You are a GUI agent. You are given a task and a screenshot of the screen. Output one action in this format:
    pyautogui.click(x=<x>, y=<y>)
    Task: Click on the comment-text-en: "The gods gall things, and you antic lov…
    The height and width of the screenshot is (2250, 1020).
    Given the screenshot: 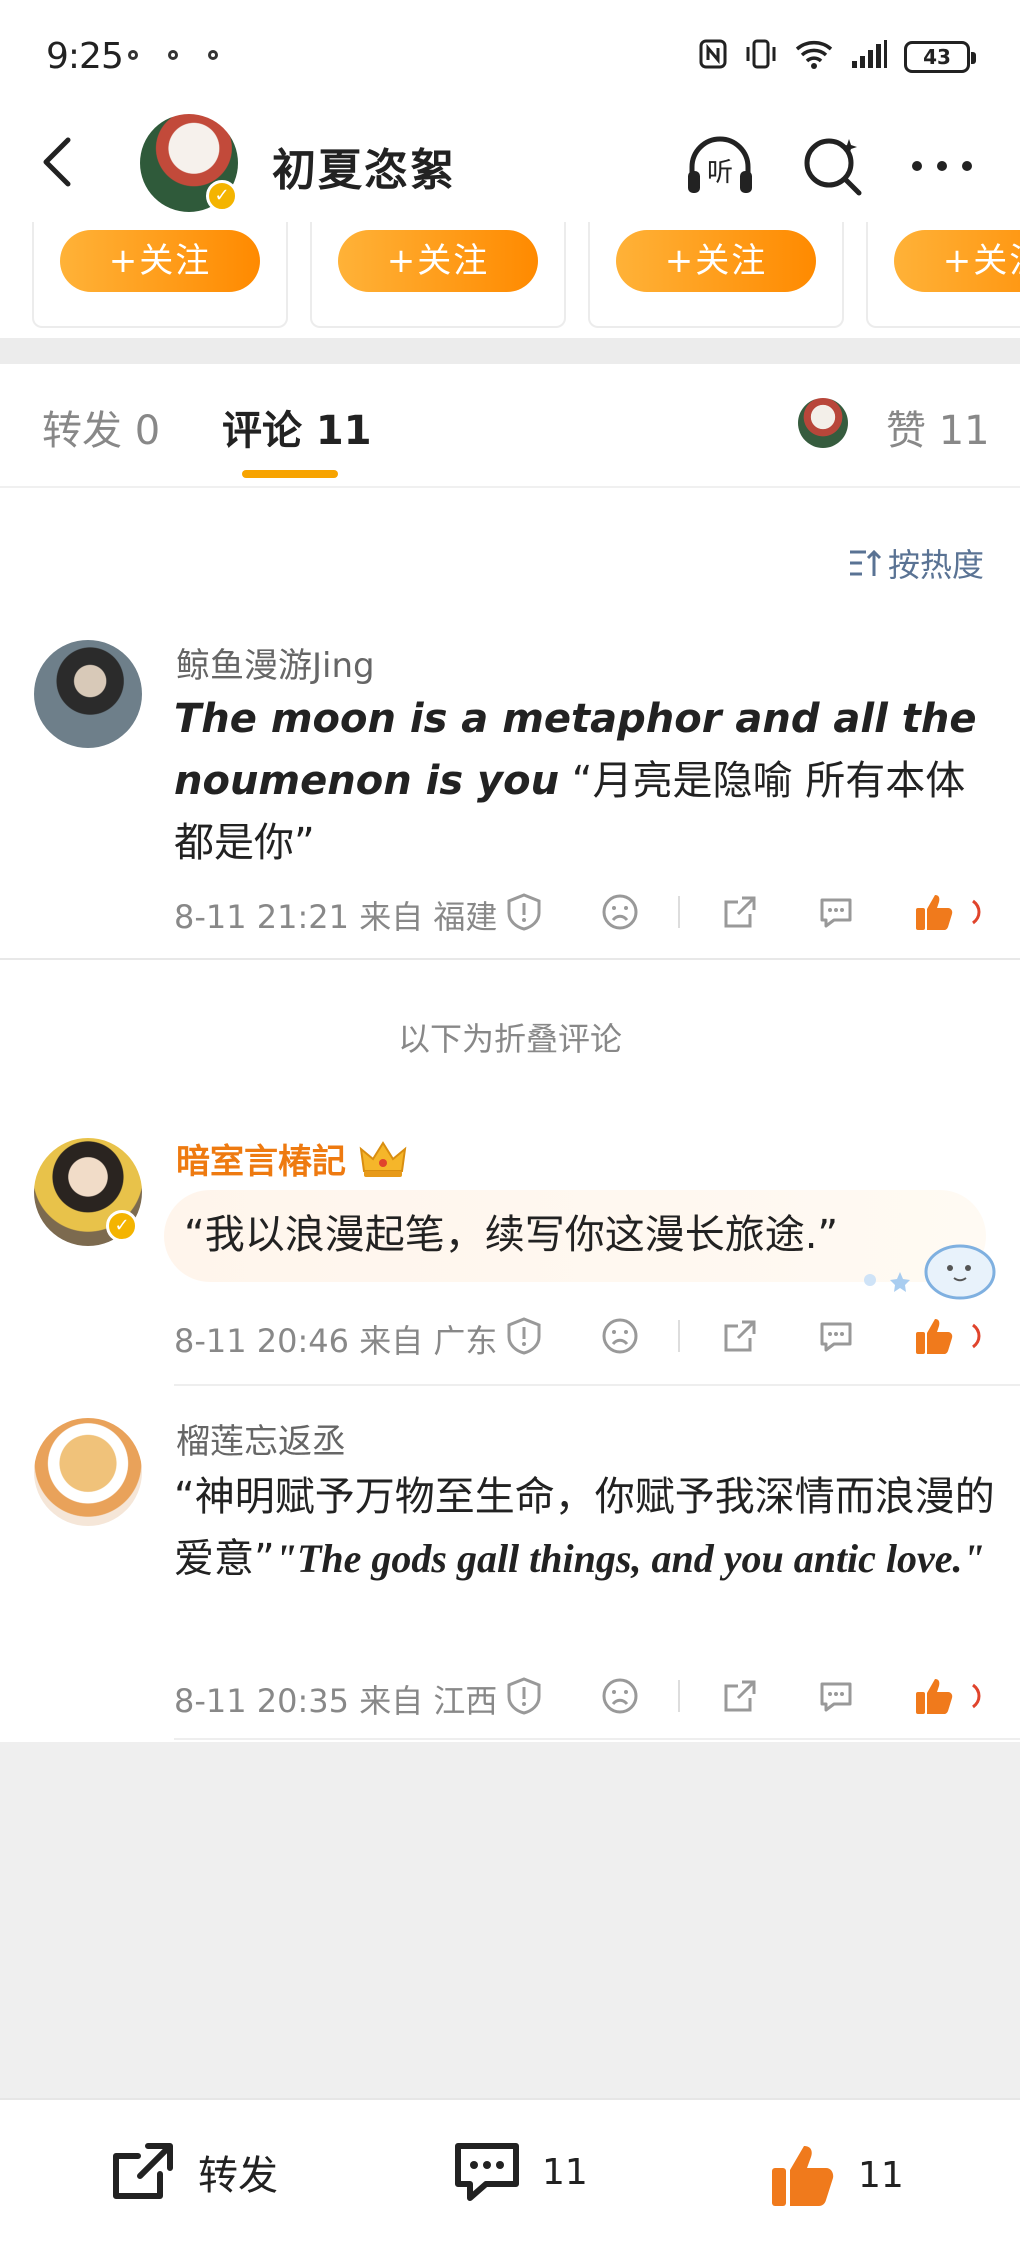 What is the action you would take?
    pyautogui.click(x=629, y=1558)
    